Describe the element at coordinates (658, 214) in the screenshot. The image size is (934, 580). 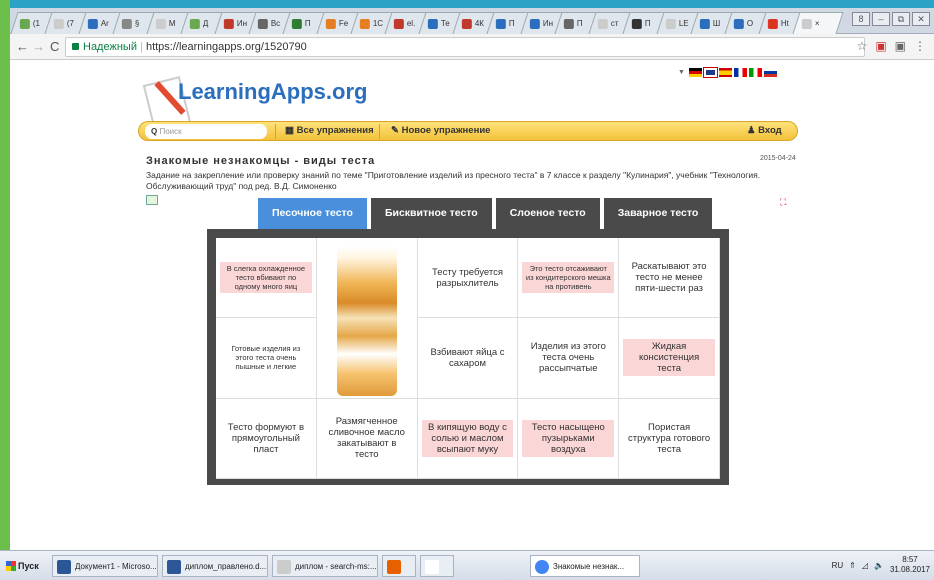
I see `tab-choux: Заварное тесто` at that location.